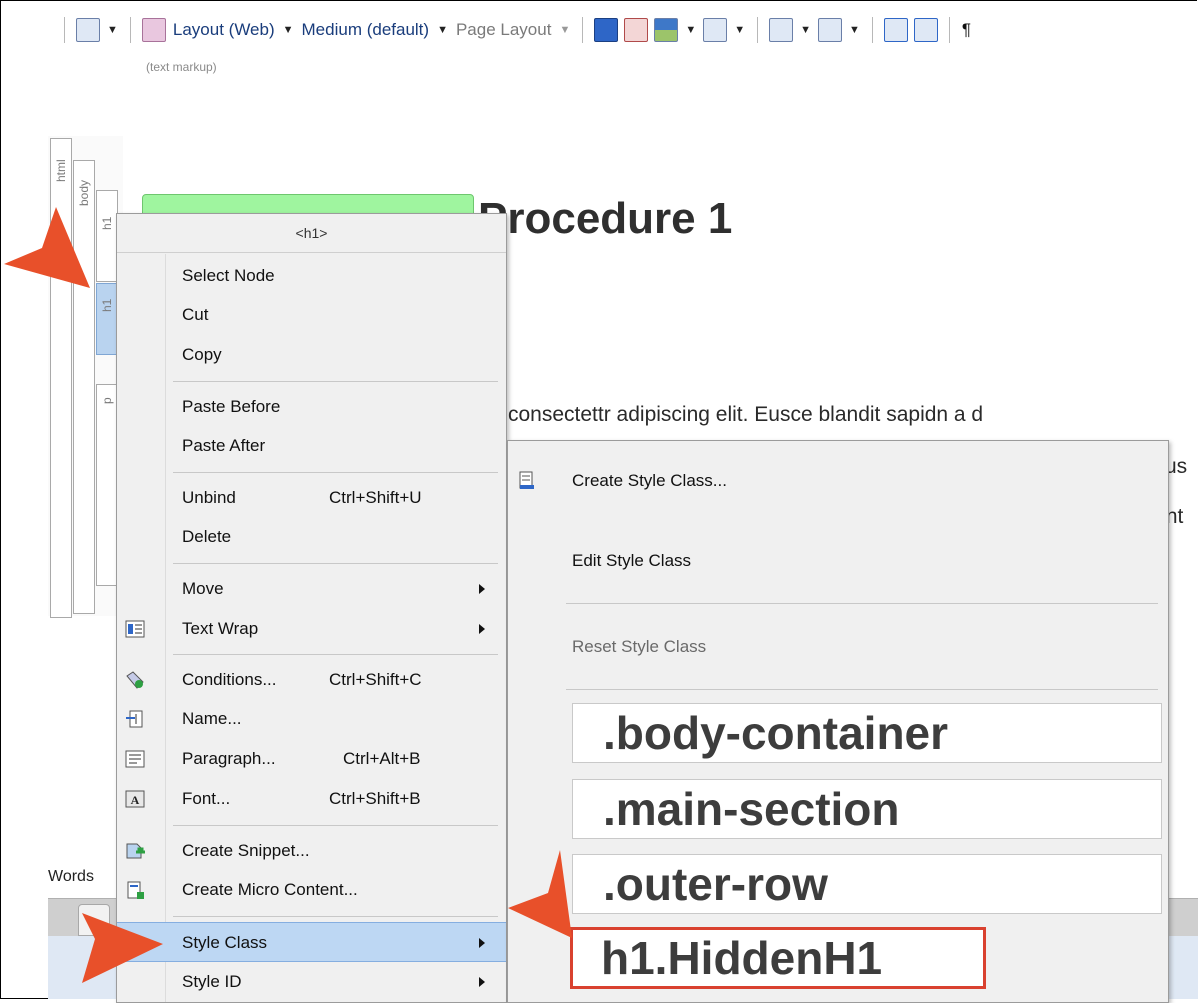  What do you see at coordinates (540, 894) in the screenshot?
I see `callout-arrow-hiddenh1` at bounding box center [540, 894].